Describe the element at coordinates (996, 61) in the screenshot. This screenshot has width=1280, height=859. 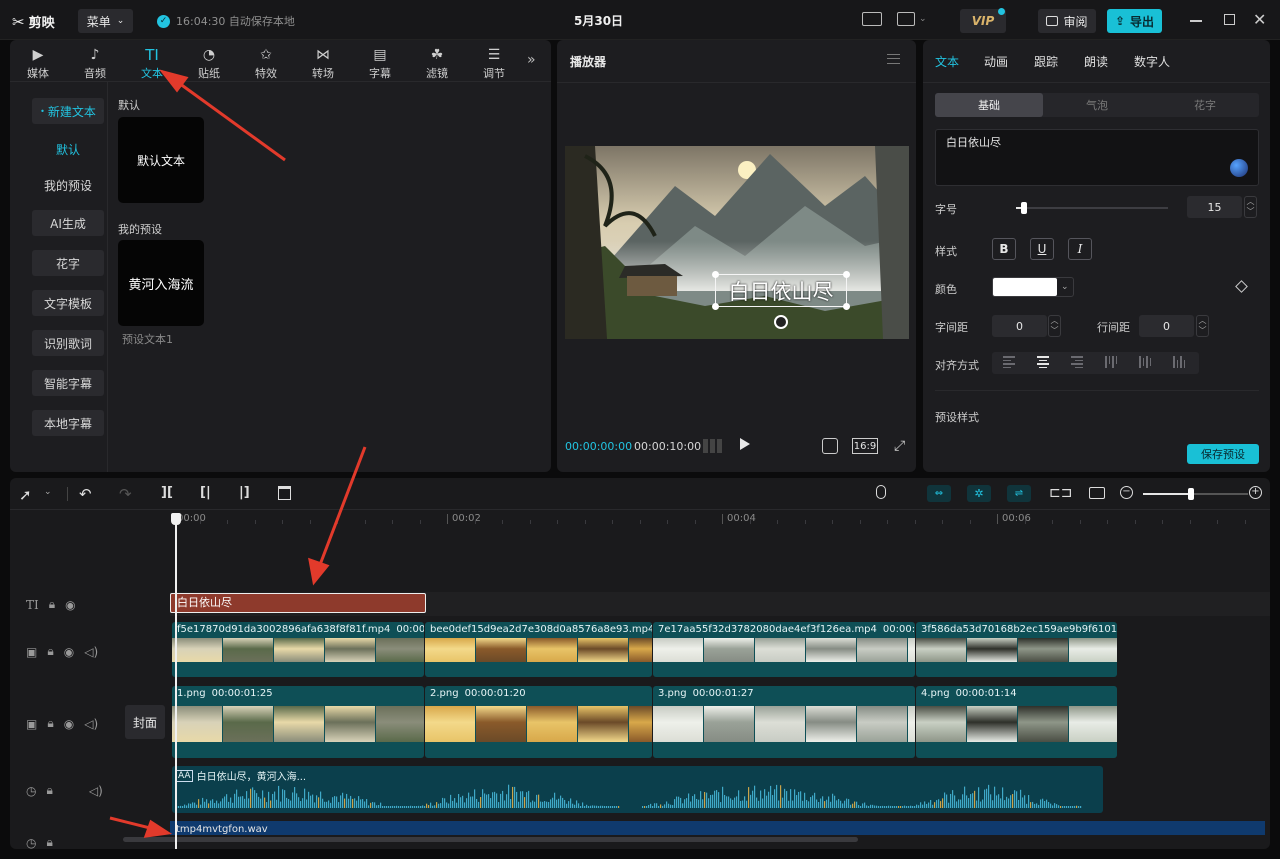
I see `inspector-tab-1: 动画` at that location.